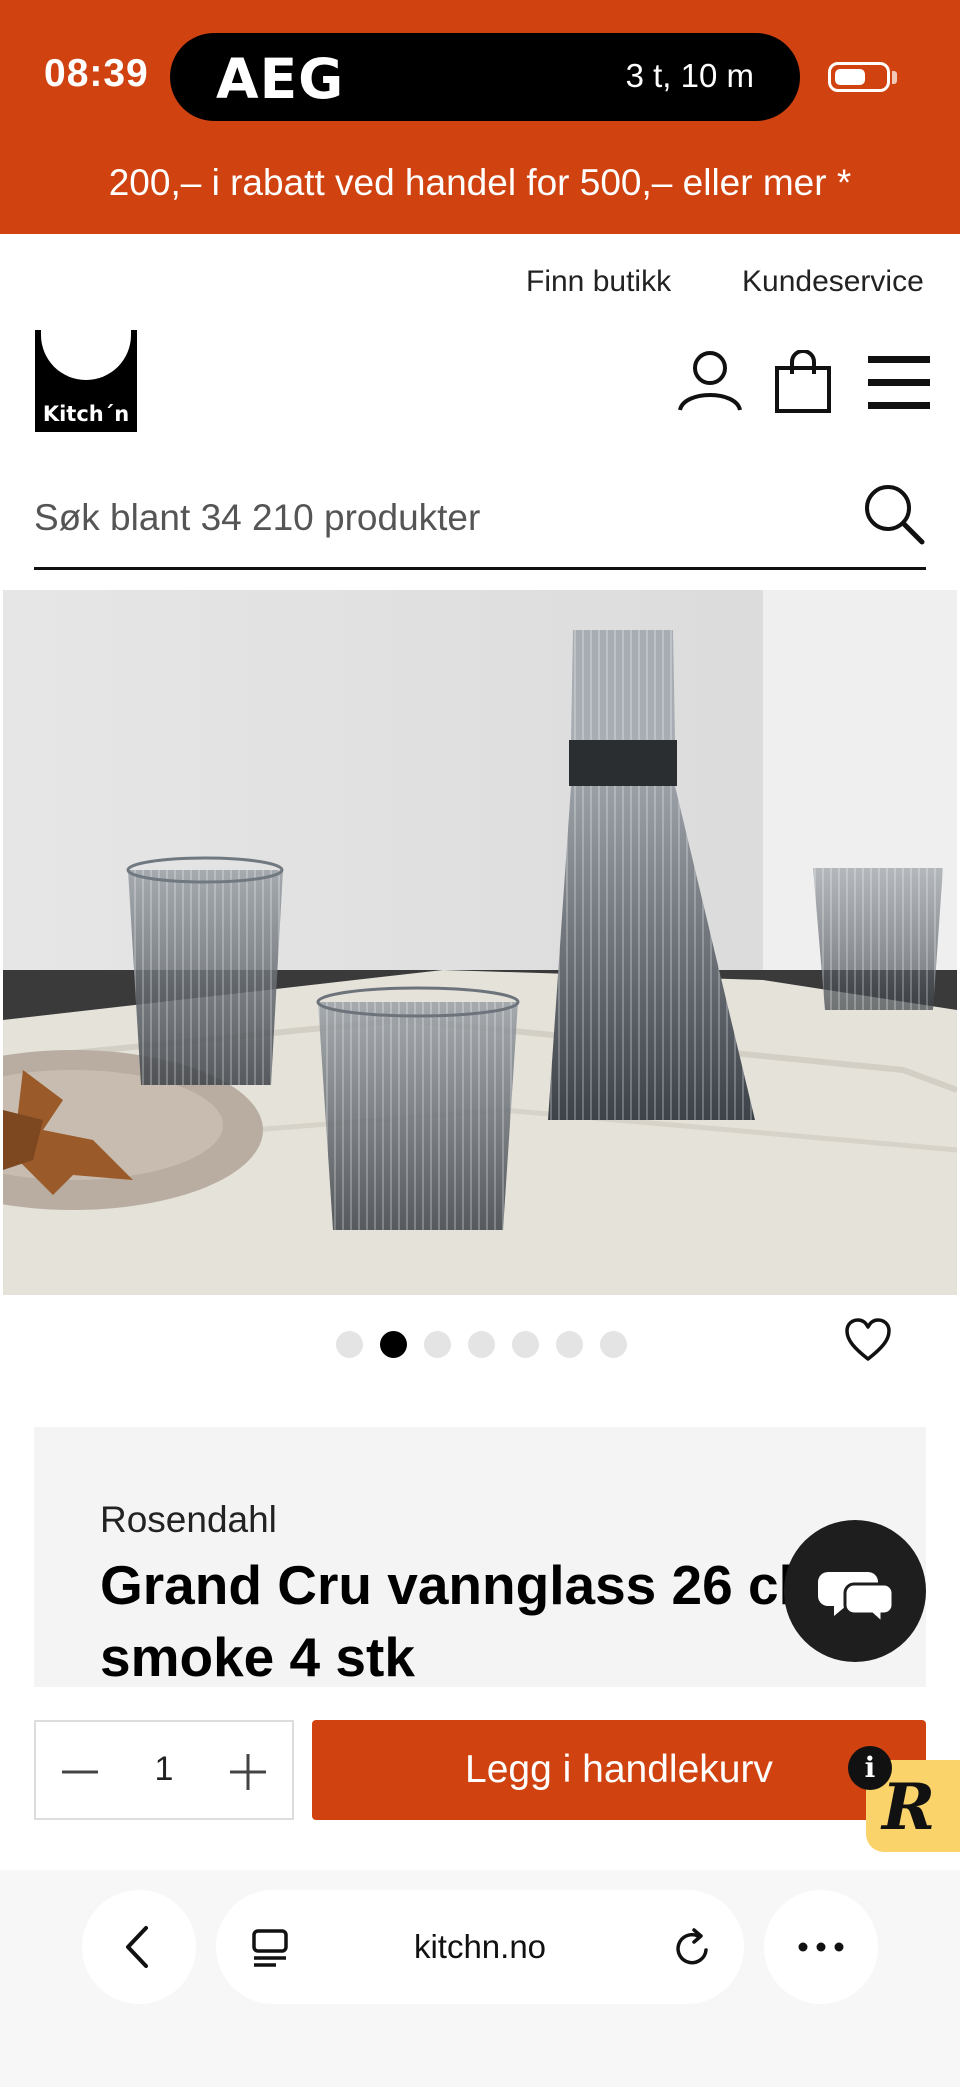 This screenshot has height=2087, width=960. What do you see at coordinates (280, 79) in the screenshot?
I see `live-activity-brand: AEG` at bounding box center [280, 79].